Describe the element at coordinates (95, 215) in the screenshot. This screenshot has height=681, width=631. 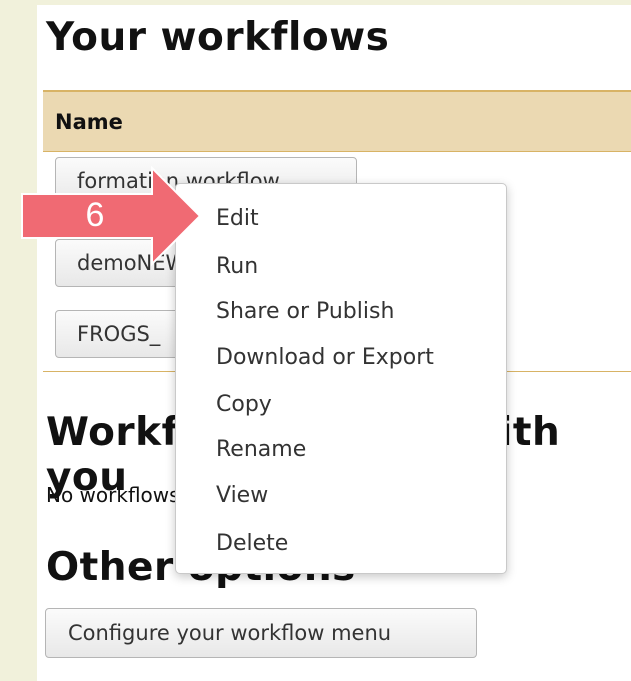
I see `annotation-step-number: 6` at that location.